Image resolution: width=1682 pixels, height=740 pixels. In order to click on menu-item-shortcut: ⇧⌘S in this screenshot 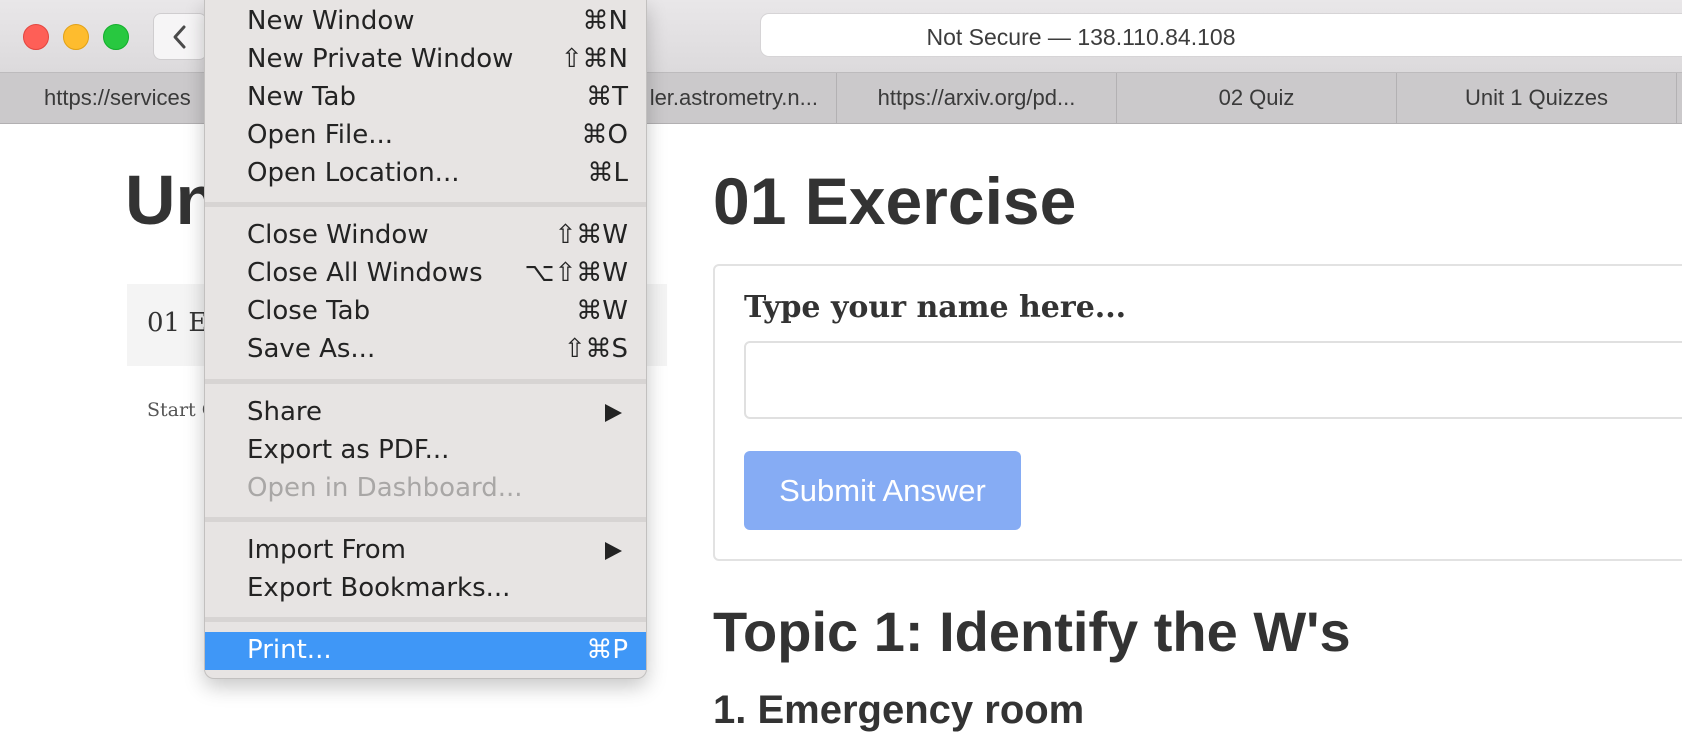, I will do `click(595, 349)`.